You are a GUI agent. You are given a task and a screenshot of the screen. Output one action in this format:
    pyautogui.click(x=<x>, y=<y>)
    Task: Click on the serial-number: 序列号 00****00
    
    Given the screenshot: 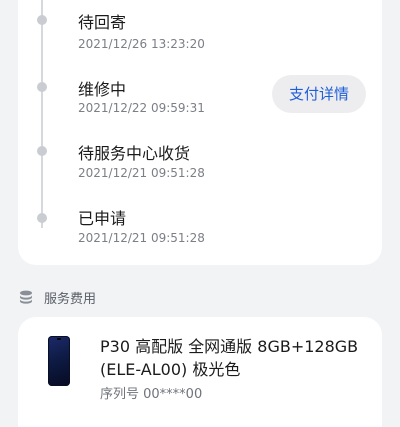 What is the action you would take?
    pyautogui.click(x=151, y=394)
    